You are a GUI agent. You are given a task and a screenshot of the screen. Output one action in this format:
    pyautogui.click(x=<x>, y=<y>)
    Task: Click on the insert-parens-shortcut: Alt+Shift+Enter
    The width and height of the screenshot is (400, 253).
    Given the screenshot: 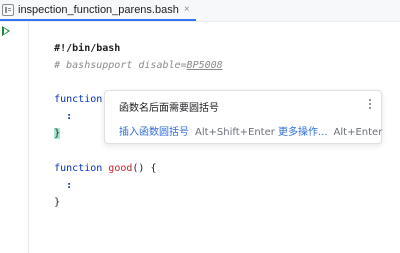 What is the action you would take?
    pyautogui.click(x=235, y=132)
    